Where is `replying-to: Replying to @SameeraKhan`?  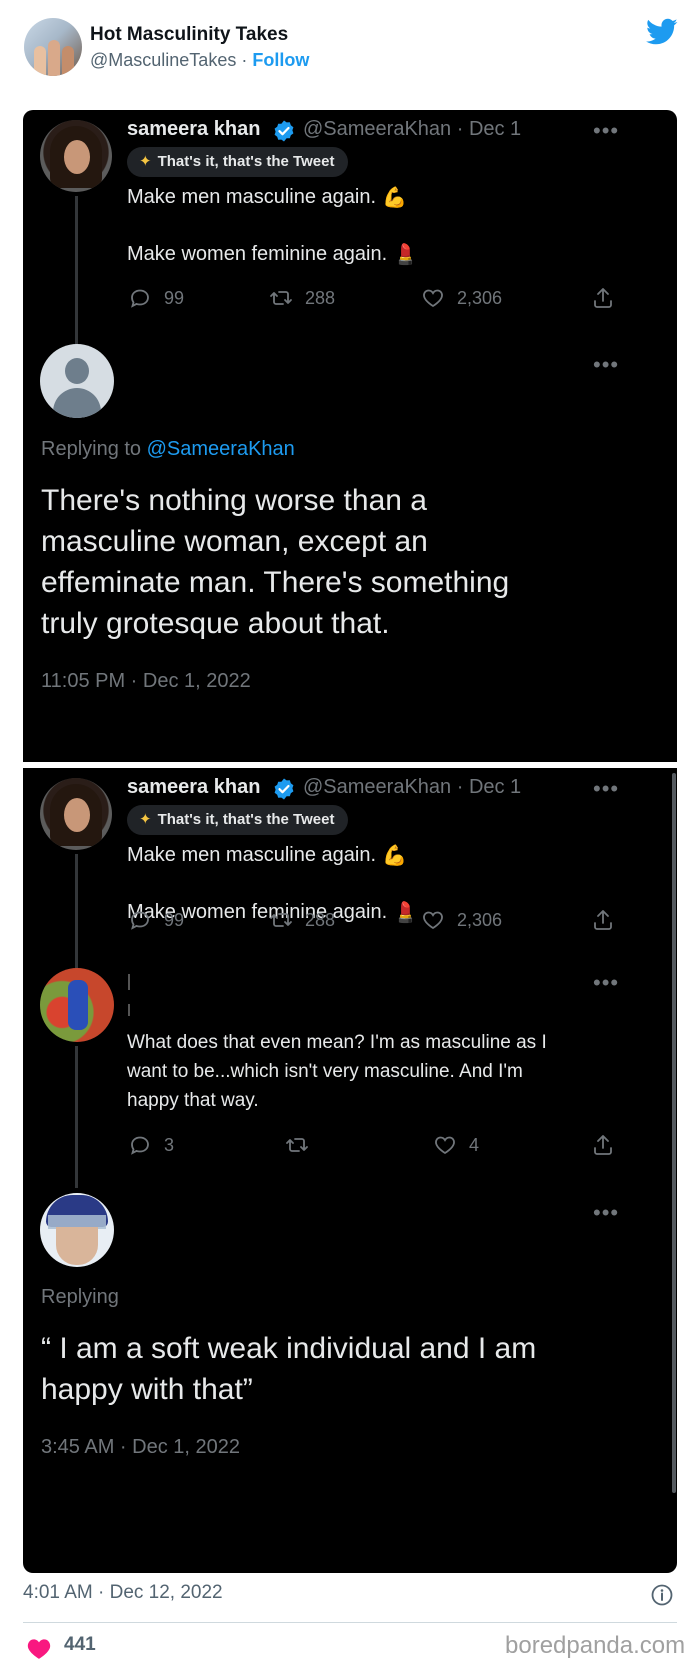
replying-to: Replying to @SameeraKhan is located at coordinates (168, 449).